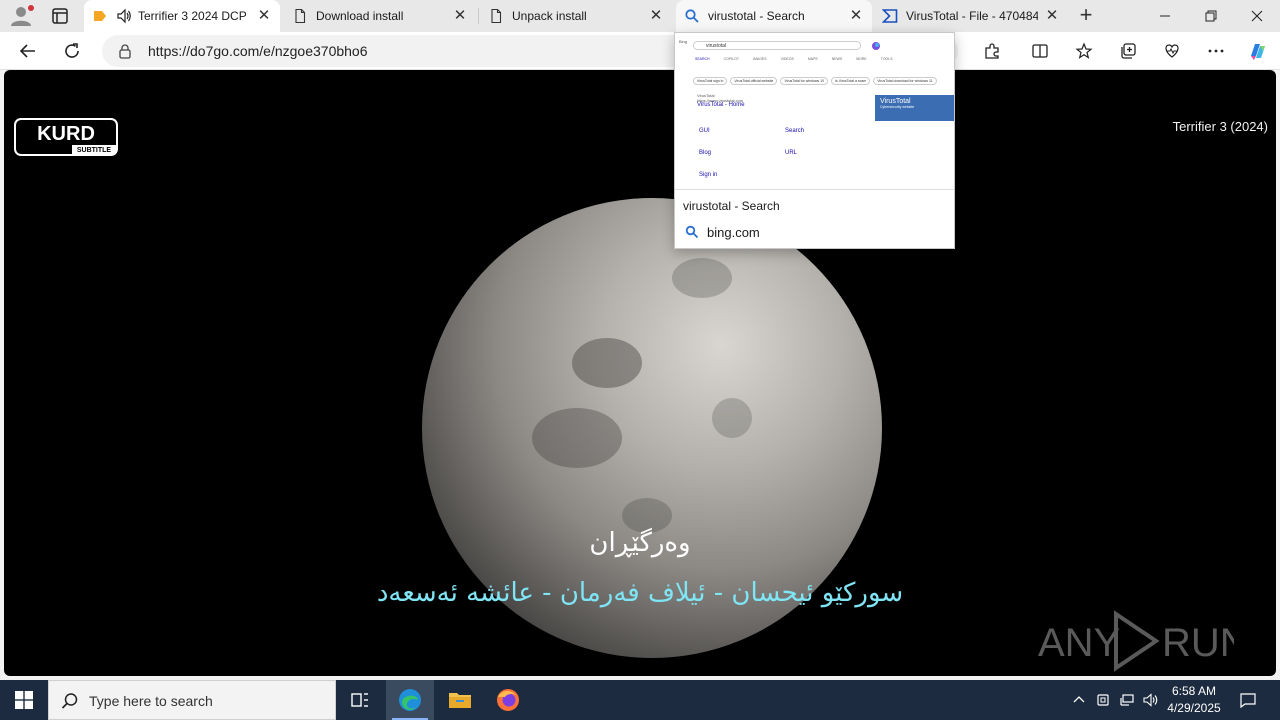 The image size is (1280, 720). Describe the element at coordinates (576, 16) in the screenshot. I see `tab-unpack-install: Unpack install ✕` at that location.